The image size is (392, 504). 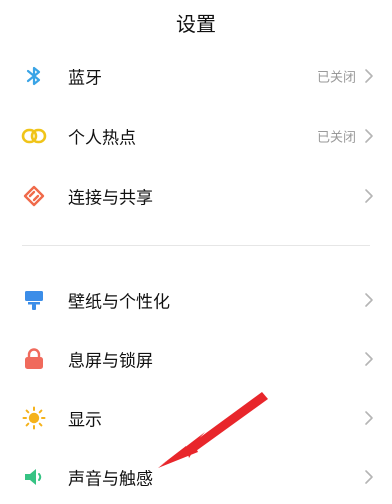 What do you see at coordinates (196, 24) in the screenshot?
I see `page-title: 设置` at bounding box center [196, 24].